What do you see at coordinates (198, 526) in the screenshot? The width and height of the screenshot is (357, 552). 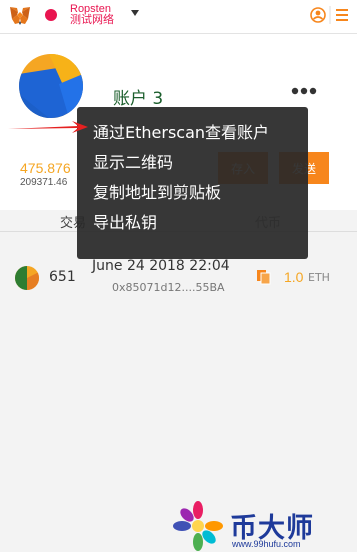 I see `watermark-logo-icon` at bounding box center [198, 526].